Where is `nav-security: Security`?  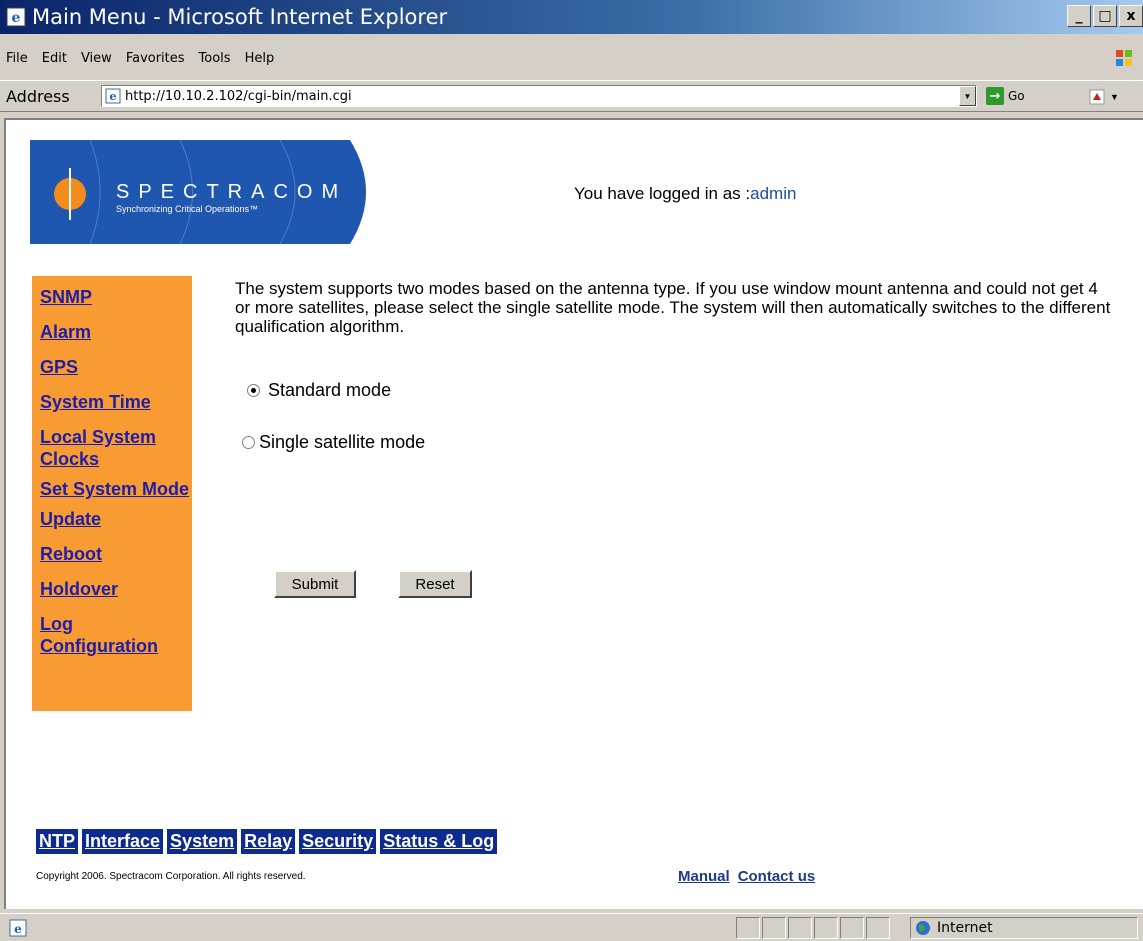 nav-security: Security is located at coordinates (338, 841).